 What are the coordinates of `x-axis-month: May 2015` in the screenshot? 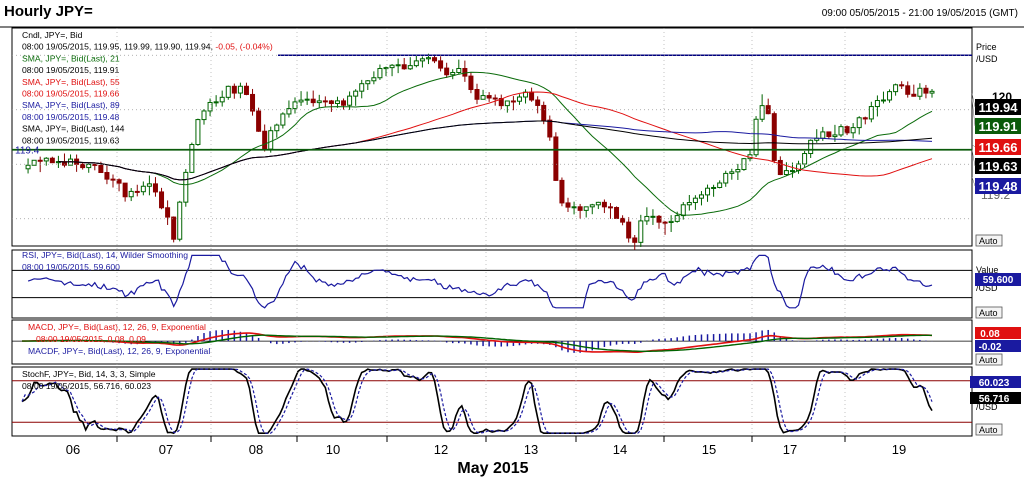 It's located at (492, 468).